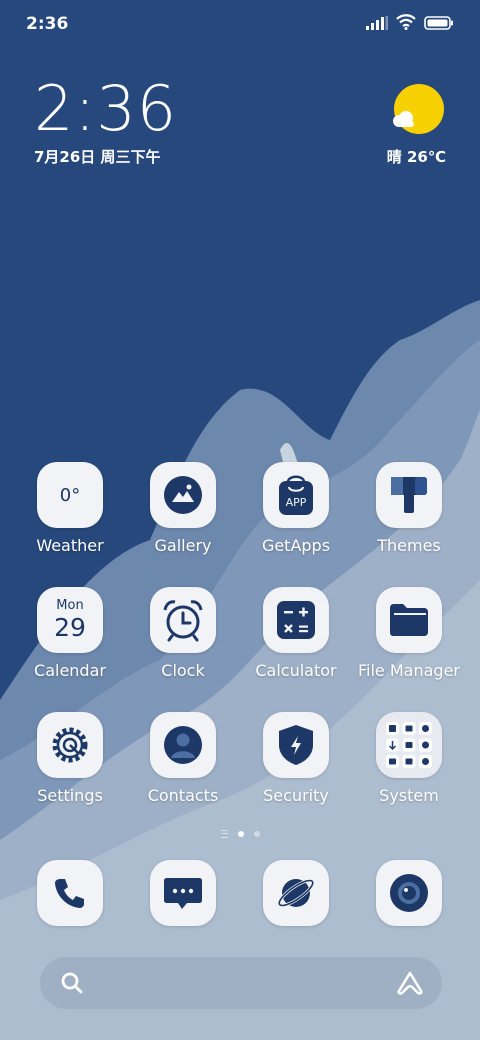 Image resolution: width=480 pixels, height=1040 pixels. I want to click on battery-icon, so click(439, 24).